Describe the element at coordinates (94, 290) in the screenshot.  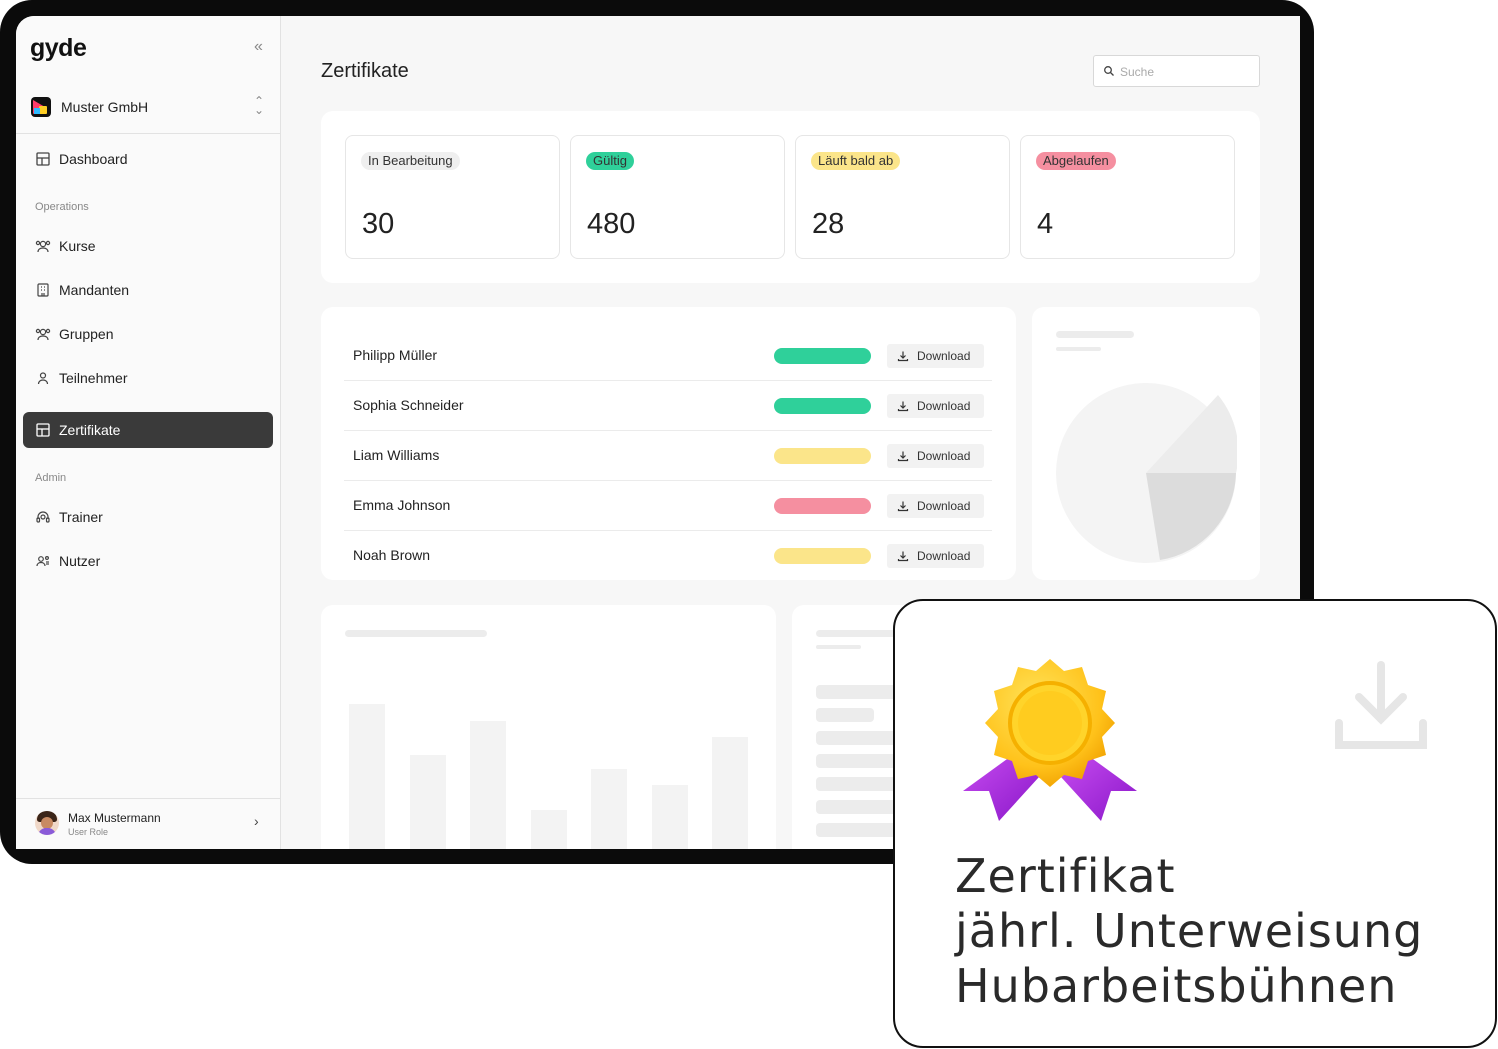
I see `sidebar-item-label: Mandanten` at that location.